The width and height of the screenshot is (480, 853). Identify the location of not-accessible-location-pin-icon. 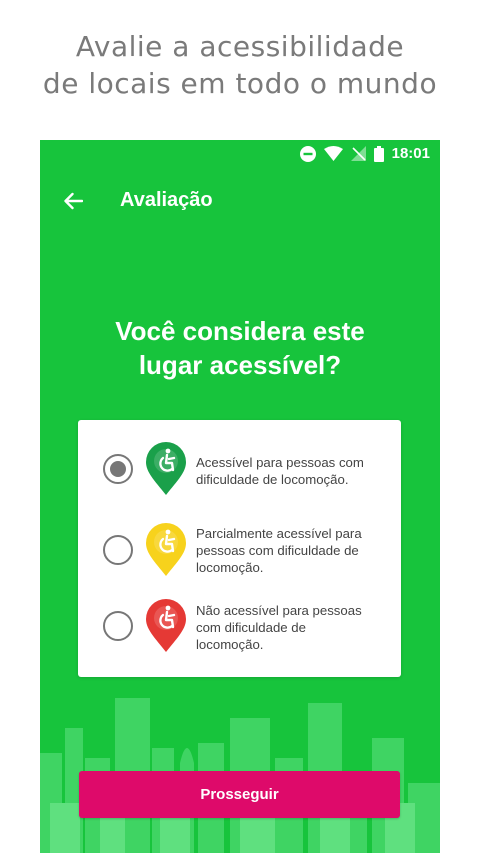
(166, 625).